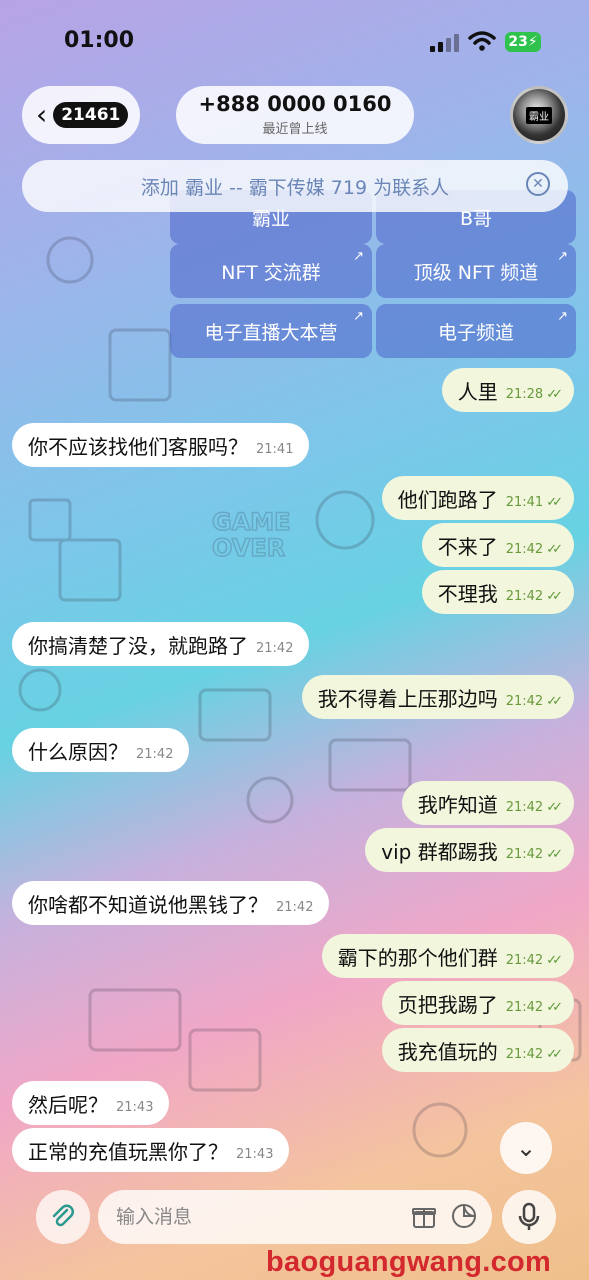 This screenshot has width=589, height=1280. I want to click on svg-text: OVER, so click(248, 548).